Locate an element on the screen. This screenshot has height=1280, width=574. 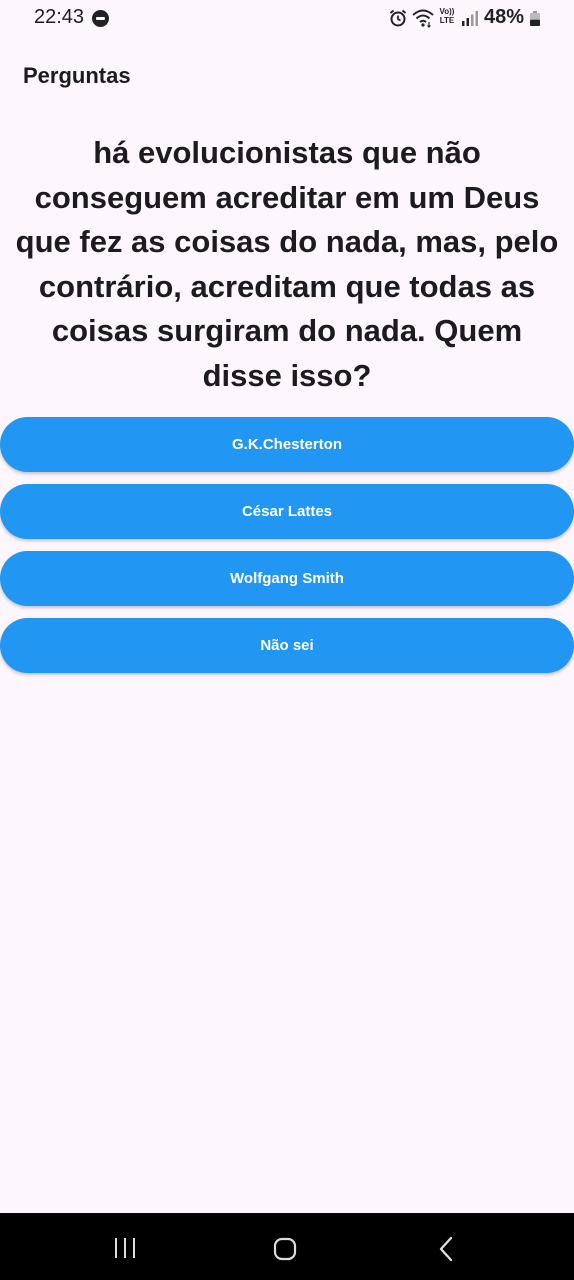
status-time: 22:43 is located at coordinates (59, 17).